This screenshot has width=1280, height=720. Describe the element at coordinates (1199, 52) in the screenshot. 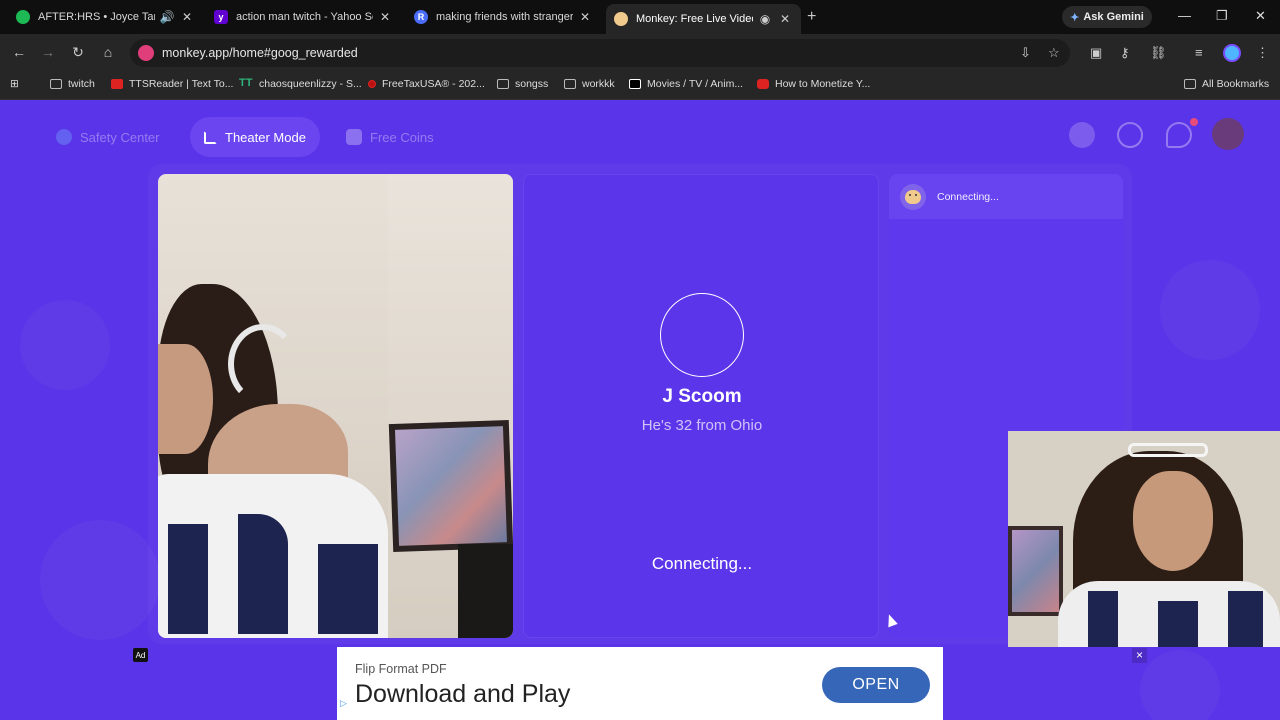

I see `media-queue-icon: ≡` at that location.